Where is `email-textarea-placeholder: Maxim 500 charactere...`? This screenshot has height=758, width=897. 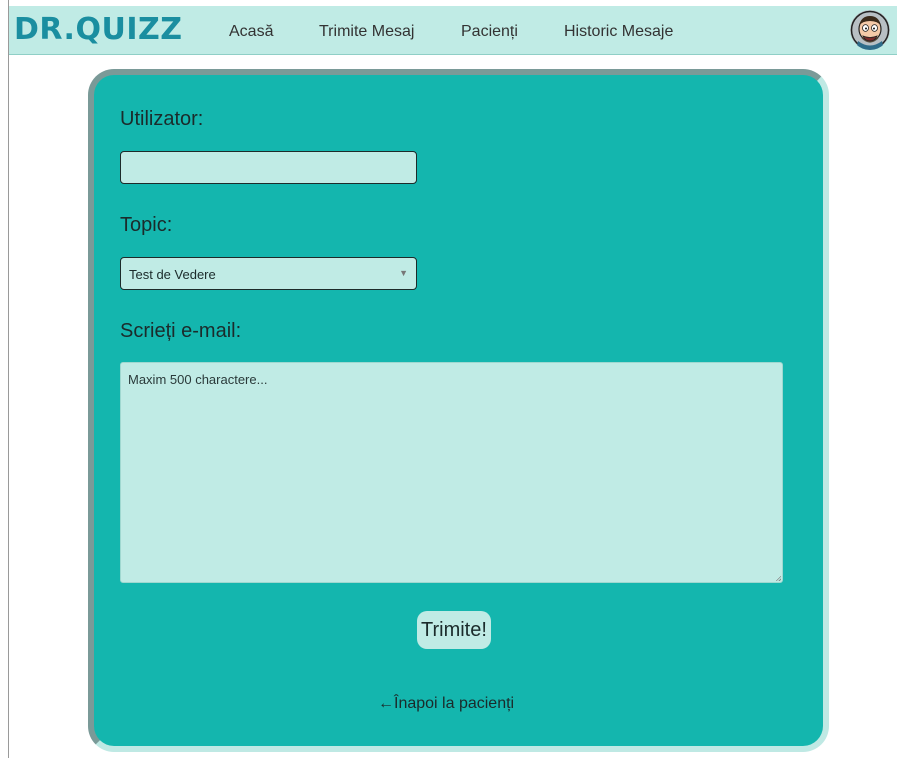
email-textarea-placeholder: Maxim 500 charactere... is located at coordinates (198, 379).